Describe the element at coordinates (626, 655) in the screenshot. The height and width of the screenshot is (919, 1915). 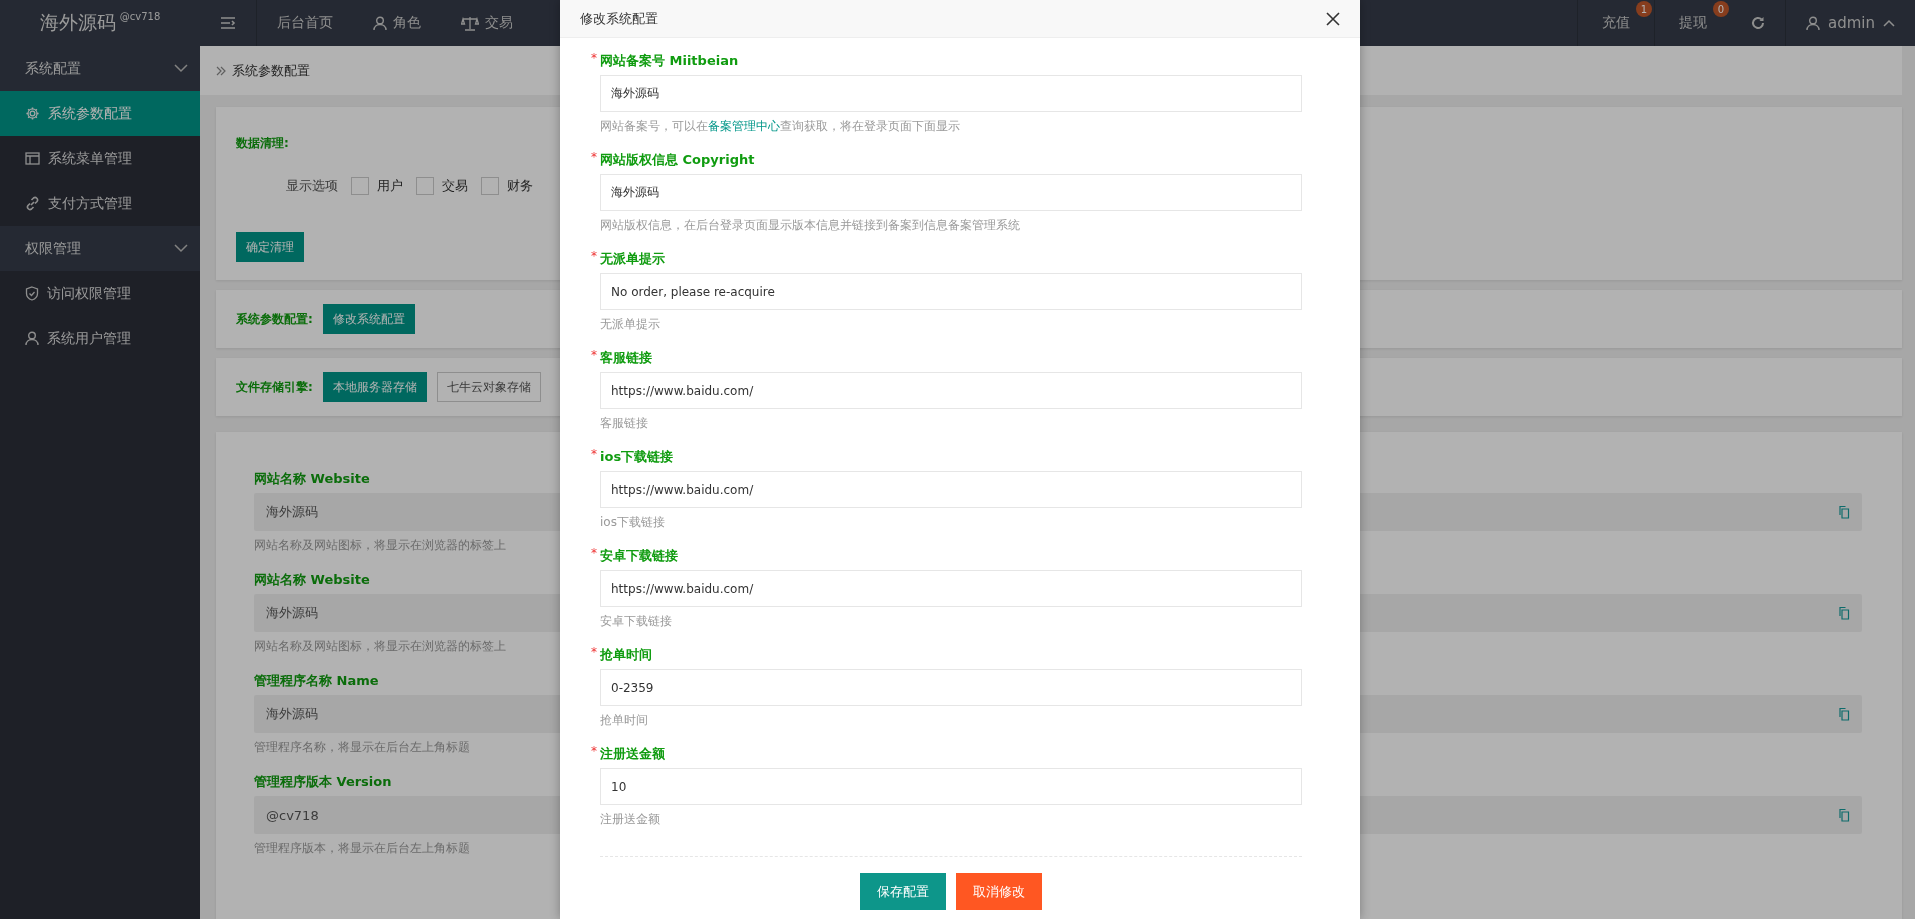
I see `field-label: 抢单时间` at that location.